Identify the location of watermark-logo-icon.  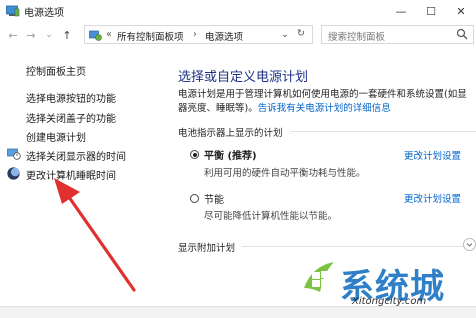
(319, 277).